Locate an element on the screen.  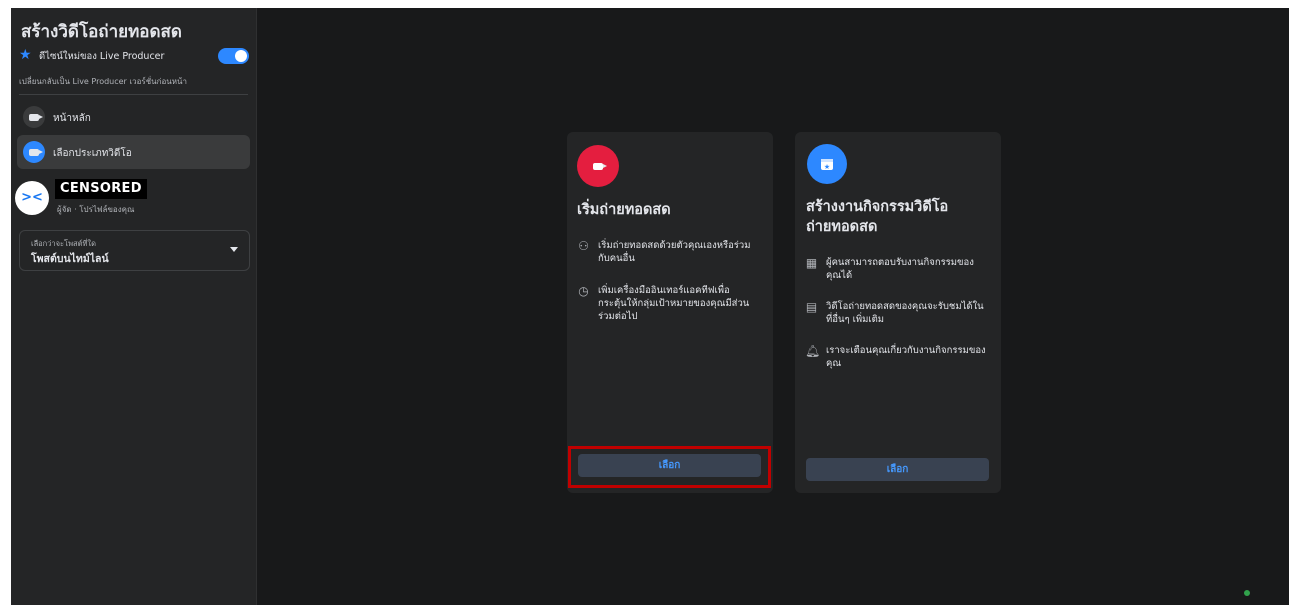
highlight-box is located at coordinates (669, 467).